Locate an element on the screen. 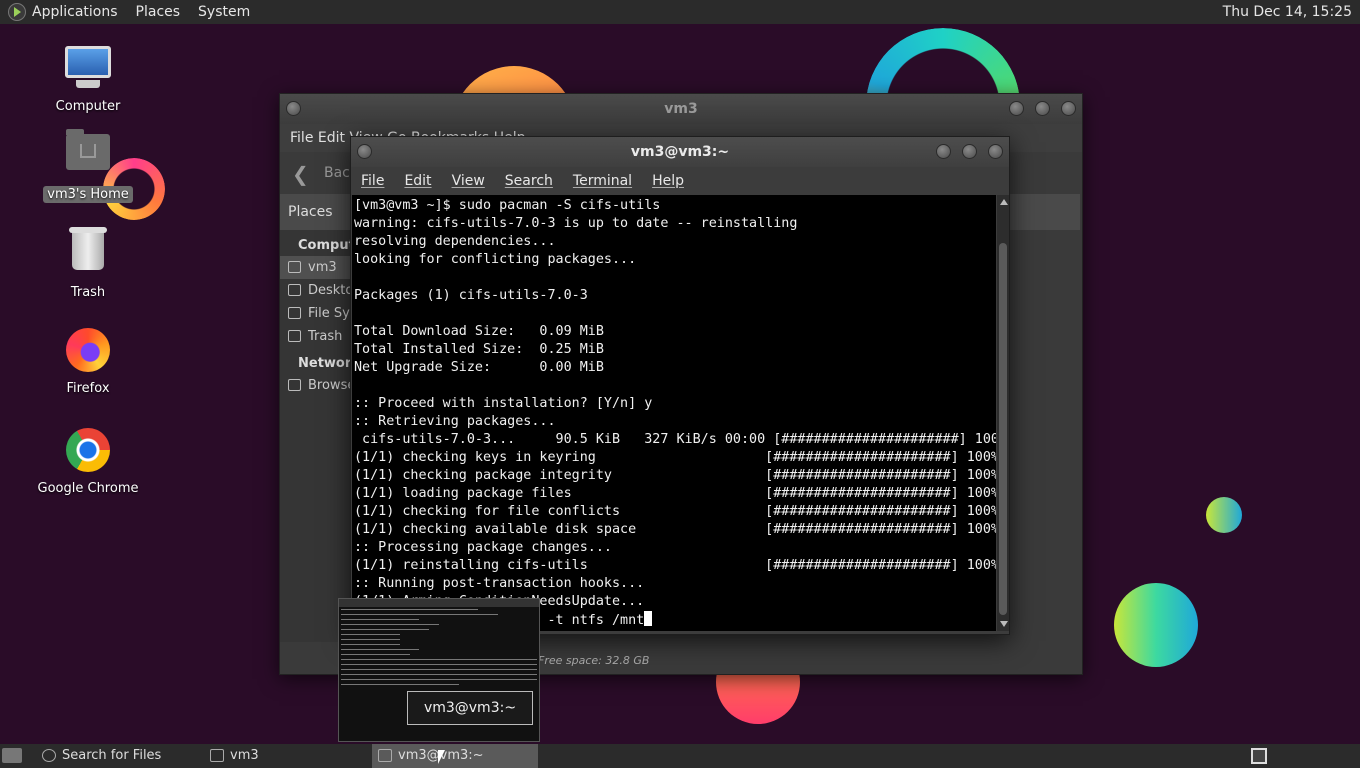  window-title: vm3@vm3:~ is located at coordinates (680, 152).